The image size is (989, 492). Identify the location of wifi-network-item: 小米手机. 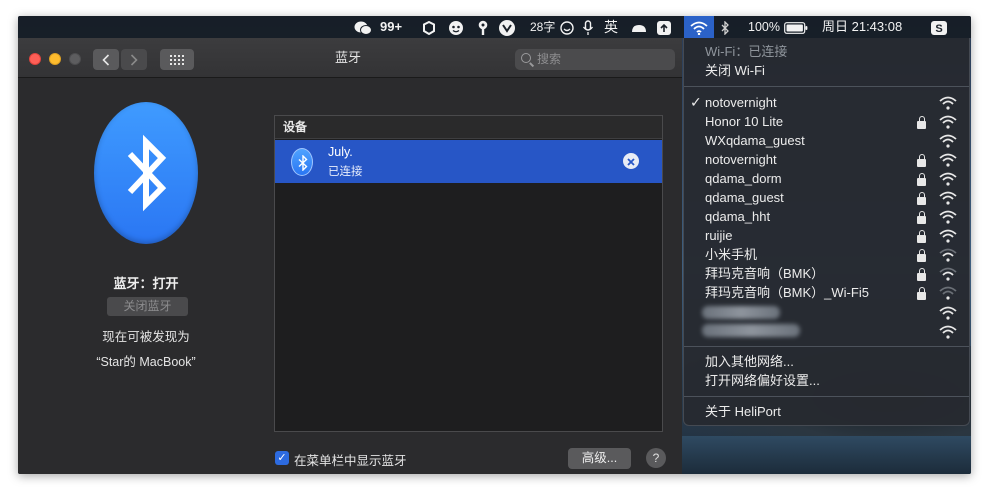
(826, 254).